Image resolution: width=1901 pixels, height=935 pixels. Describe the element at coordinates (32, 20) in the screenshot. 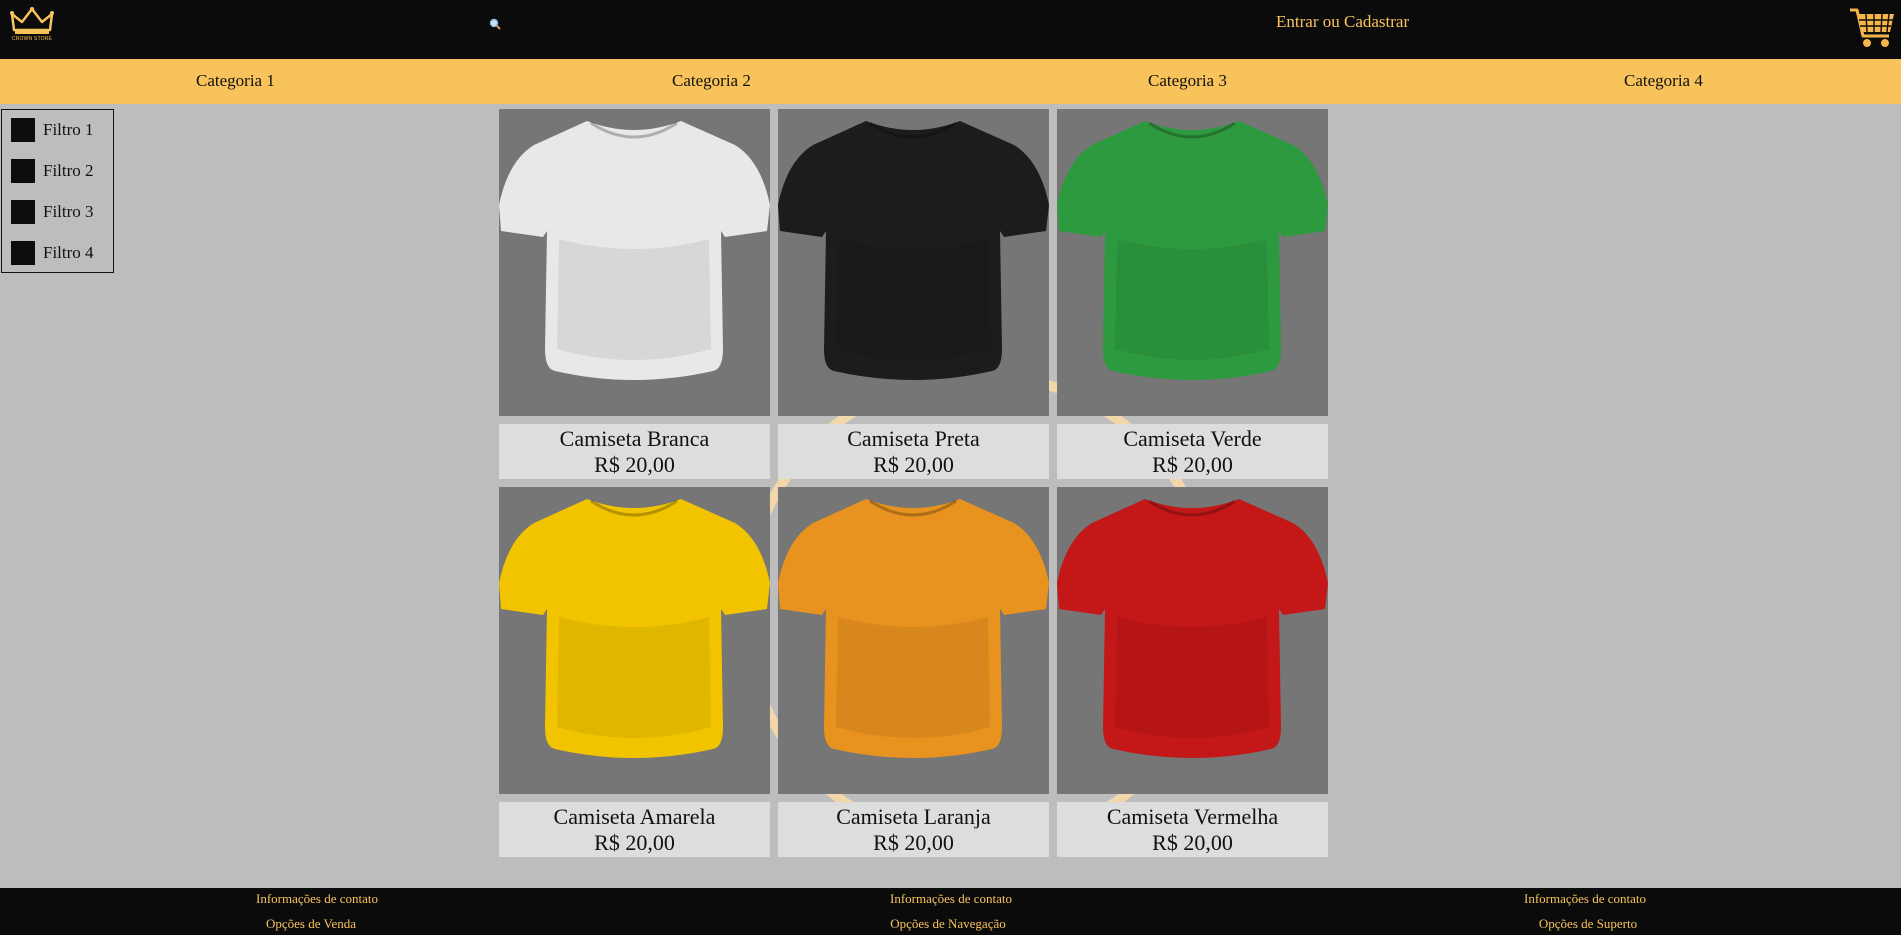

I see `crown-icon` at that location.